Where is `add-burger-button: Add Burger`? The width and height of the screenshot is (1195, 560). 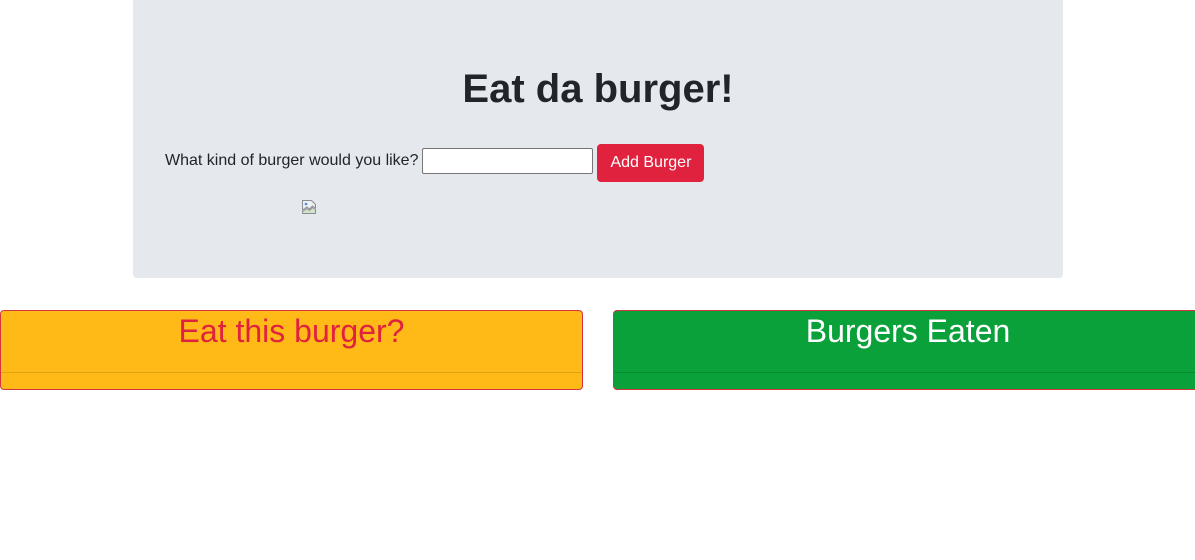
add-burger-button: Add Burger is located at coordinates (651, 163).